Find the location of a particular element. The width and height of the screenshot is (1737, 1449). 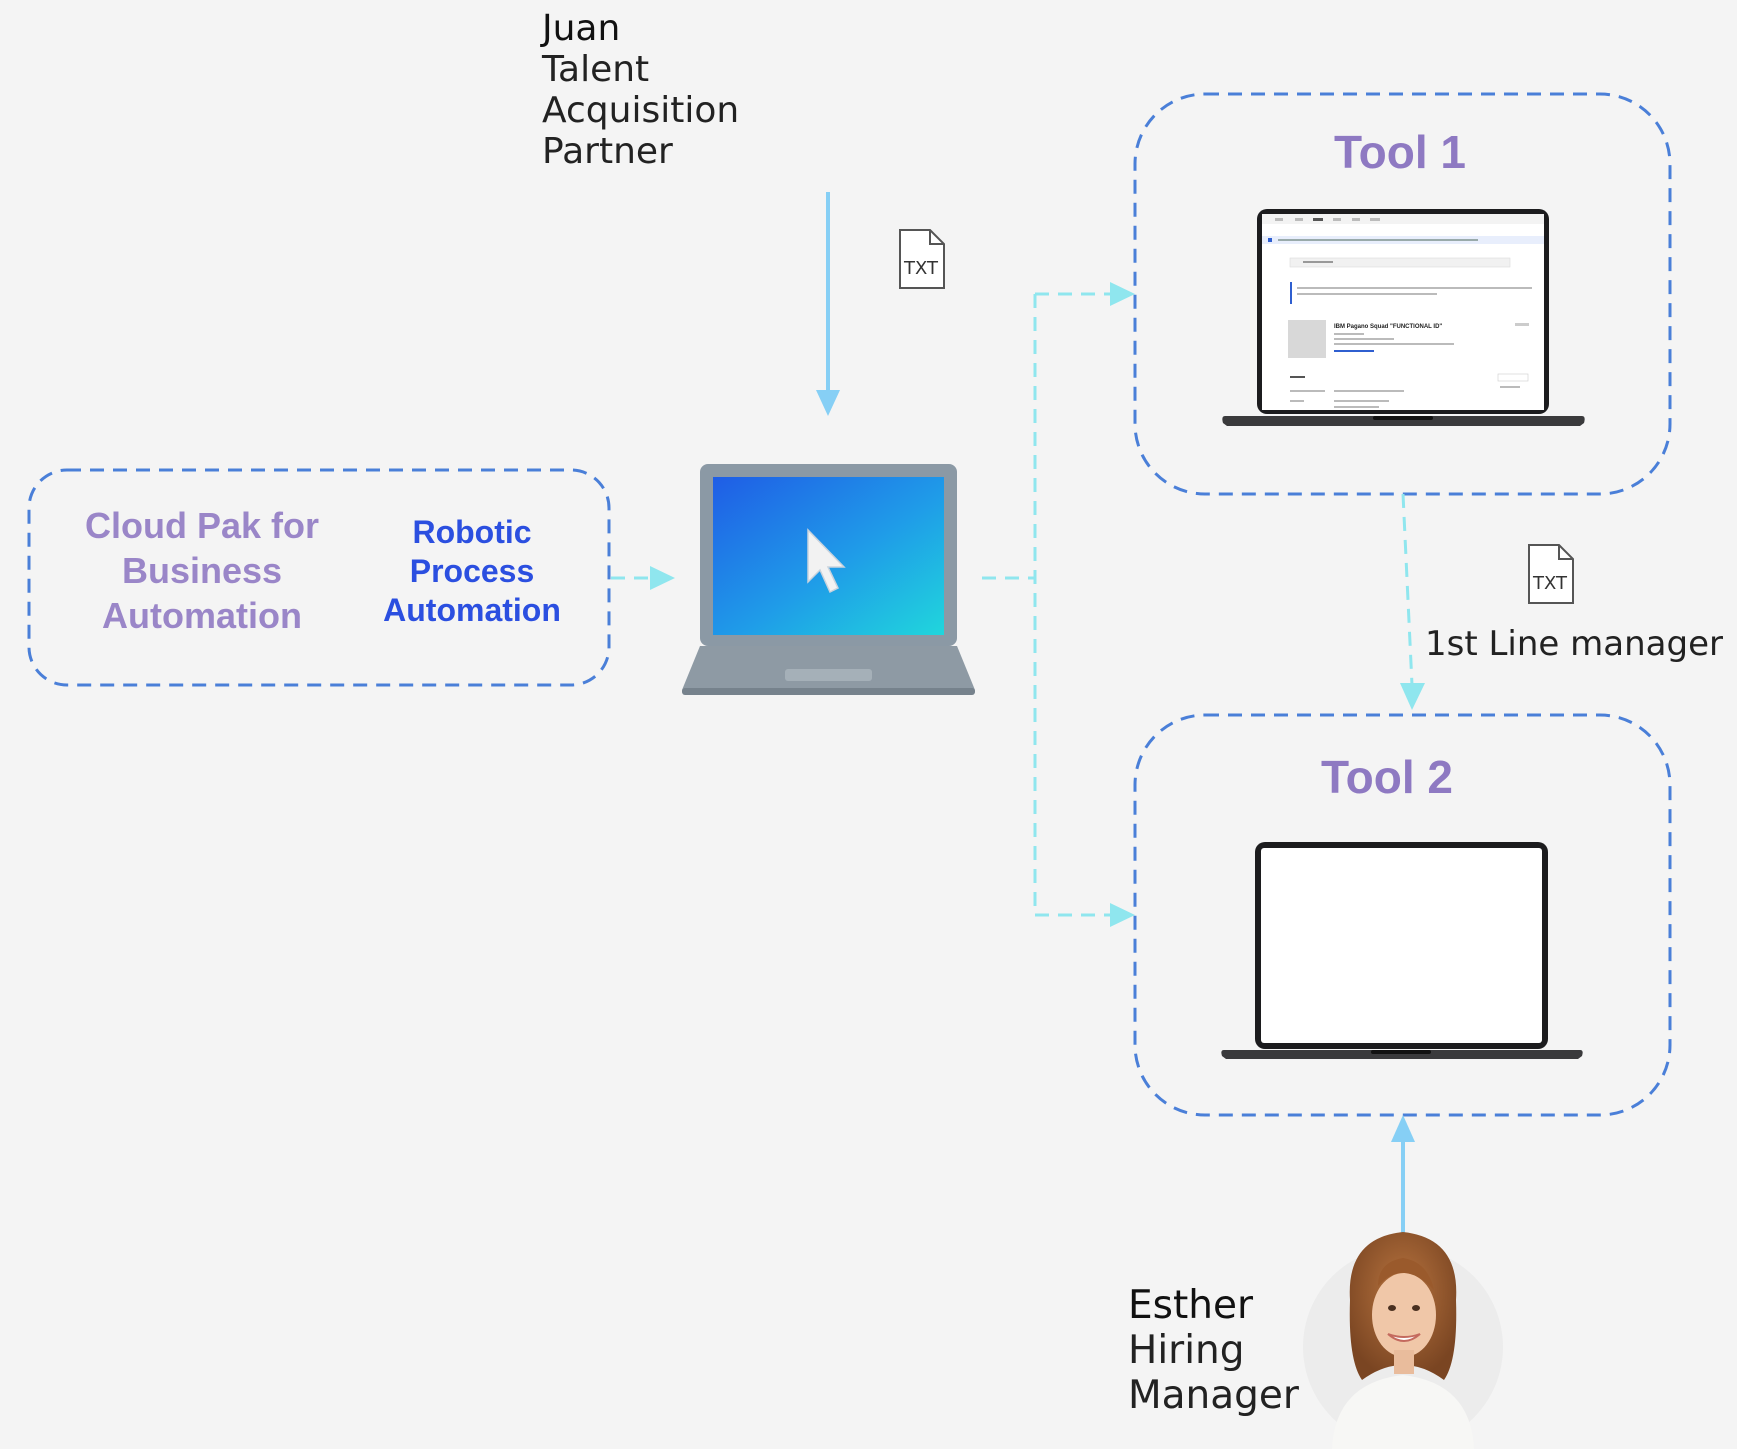

arrowhead-esther is located at coordinates (1403, 1128).